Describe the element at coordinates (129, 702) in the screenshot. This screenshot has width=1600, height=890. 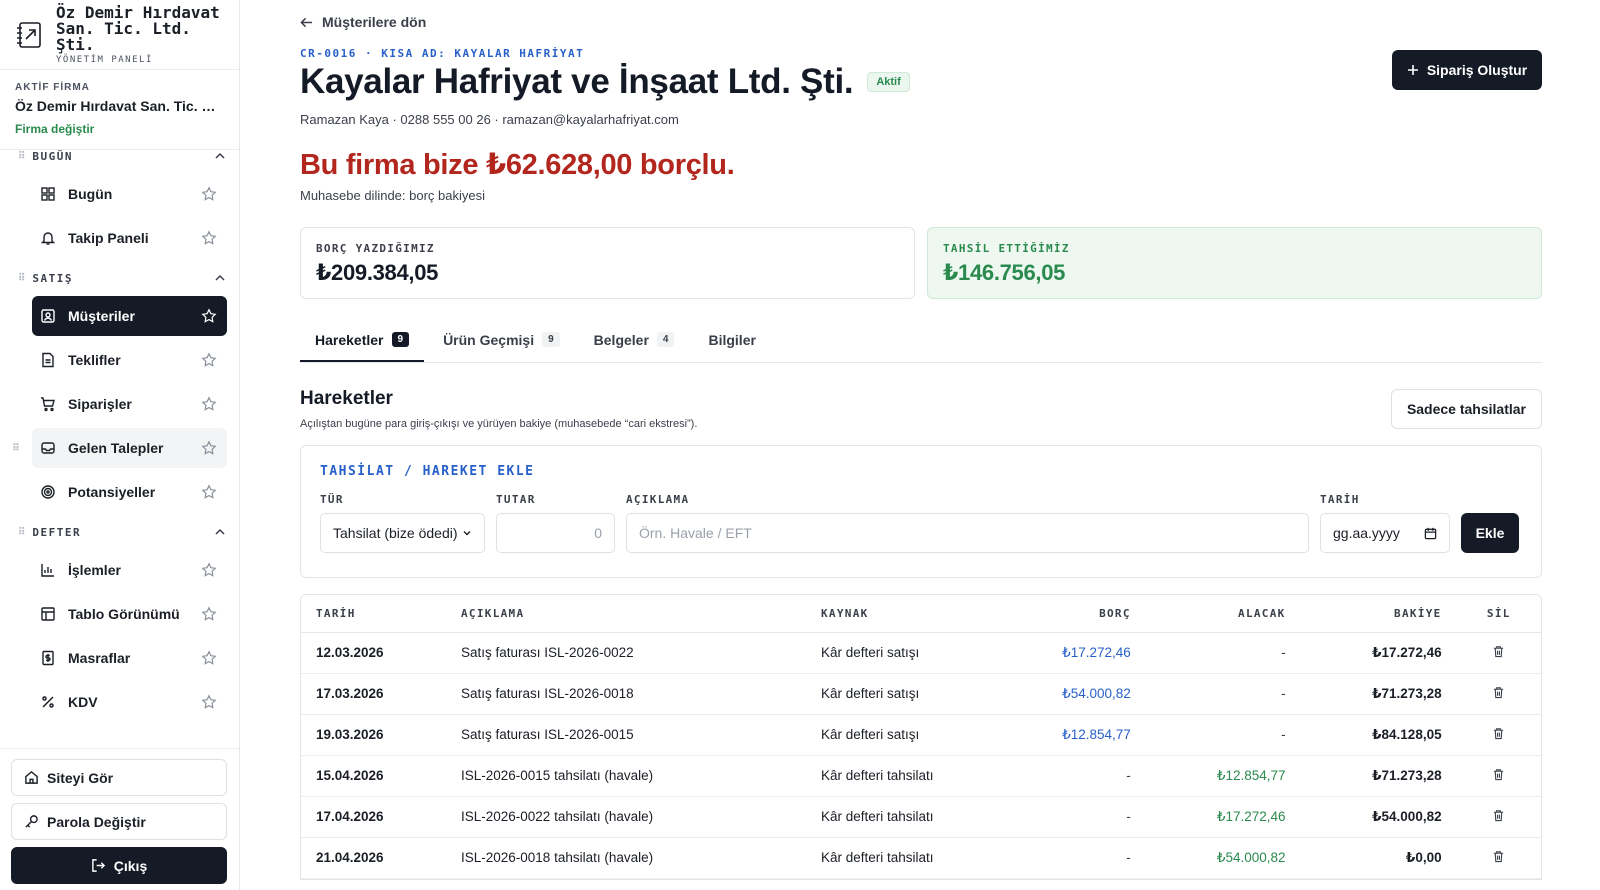
I see `sidebar-item-kdv: KDV` at that location.